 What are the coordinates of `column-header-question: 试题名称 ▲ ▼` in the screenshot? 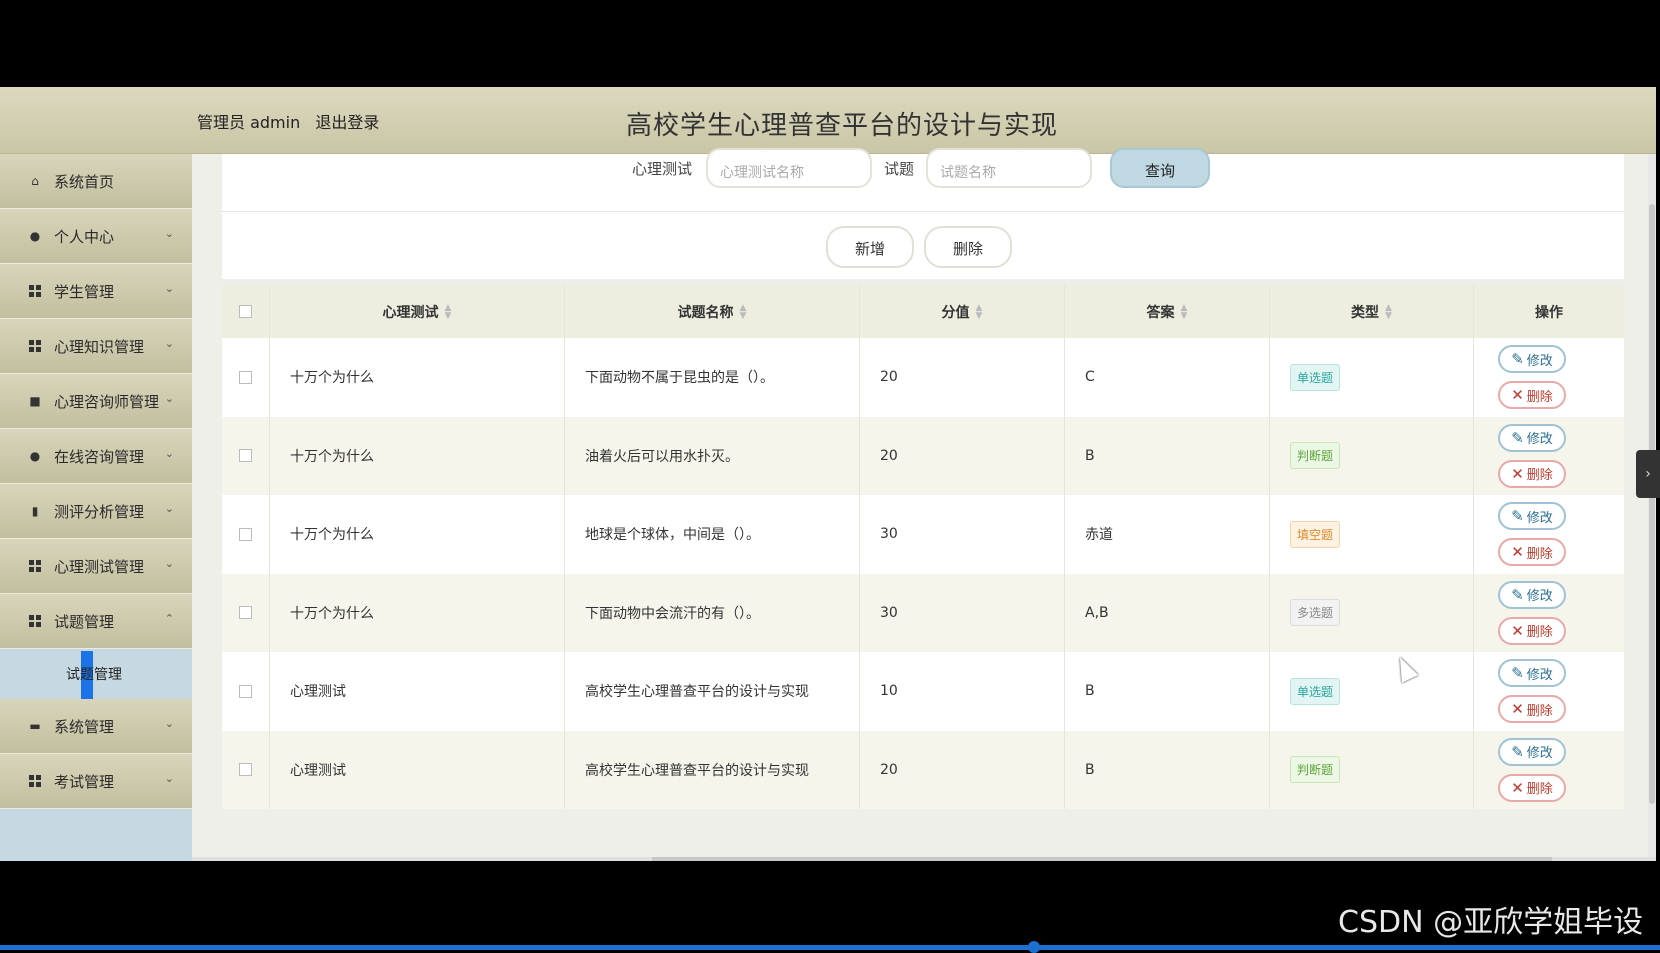 It's located at (712, 311).